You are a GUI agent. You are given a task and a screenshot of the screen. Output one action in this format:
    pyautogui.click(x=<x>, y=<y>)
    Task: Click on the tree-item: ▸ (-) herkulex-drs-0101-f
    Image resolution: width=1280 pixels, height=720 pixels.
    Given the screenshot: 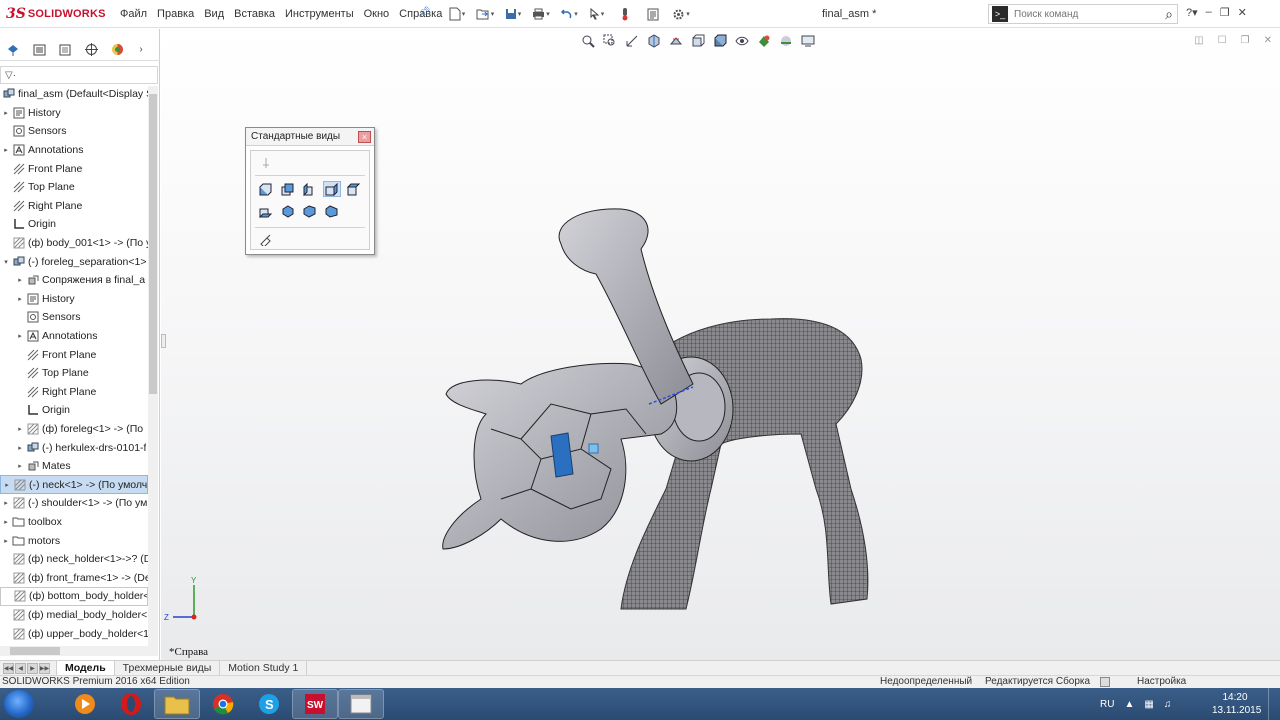 What is the action you would take?
    pyautogui.click(x=74, y=447)
    